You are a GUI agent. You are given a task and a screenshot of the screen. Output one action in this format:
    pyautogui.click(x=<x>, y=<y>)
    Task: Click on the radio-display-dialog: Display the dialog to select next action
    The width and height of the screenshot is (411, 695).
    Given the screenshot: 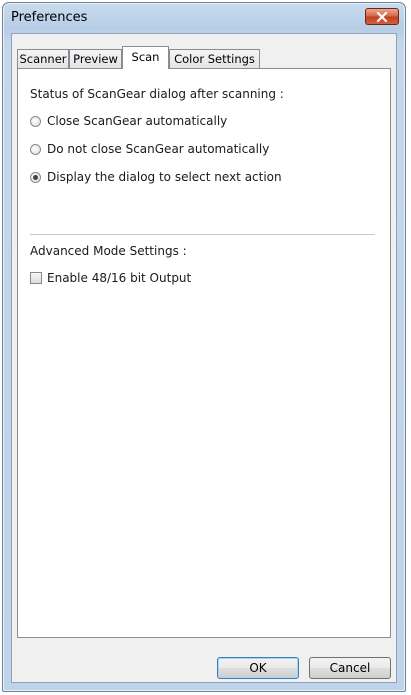 What is the action you would take?
    pyautogui.click(x=156, y=177)
    